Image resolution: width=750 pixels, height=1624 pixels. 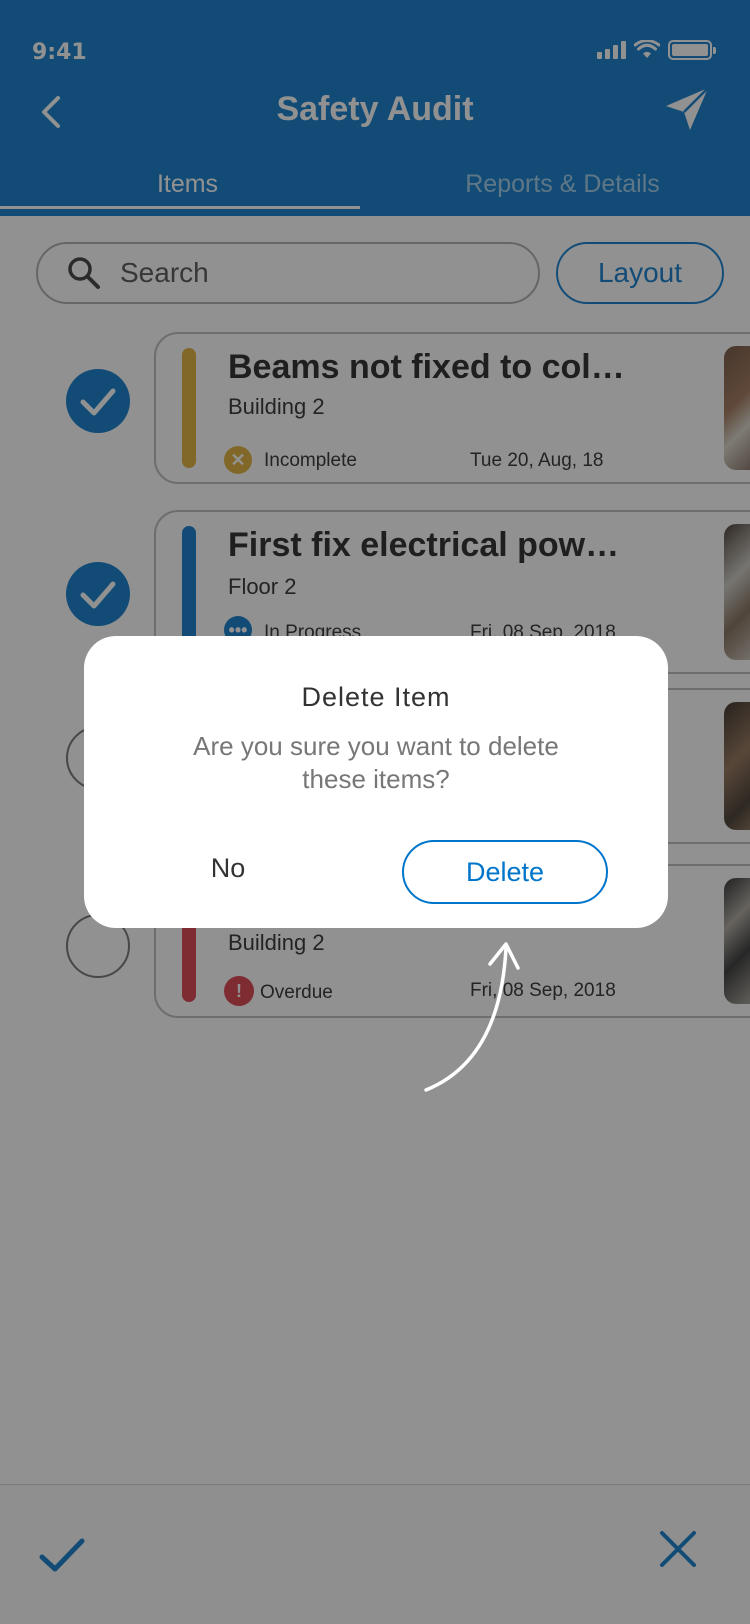 What do you see at coordinates (228, 868) in the screenshot?
I see `no-button: No` at bounding box center [228, 868].